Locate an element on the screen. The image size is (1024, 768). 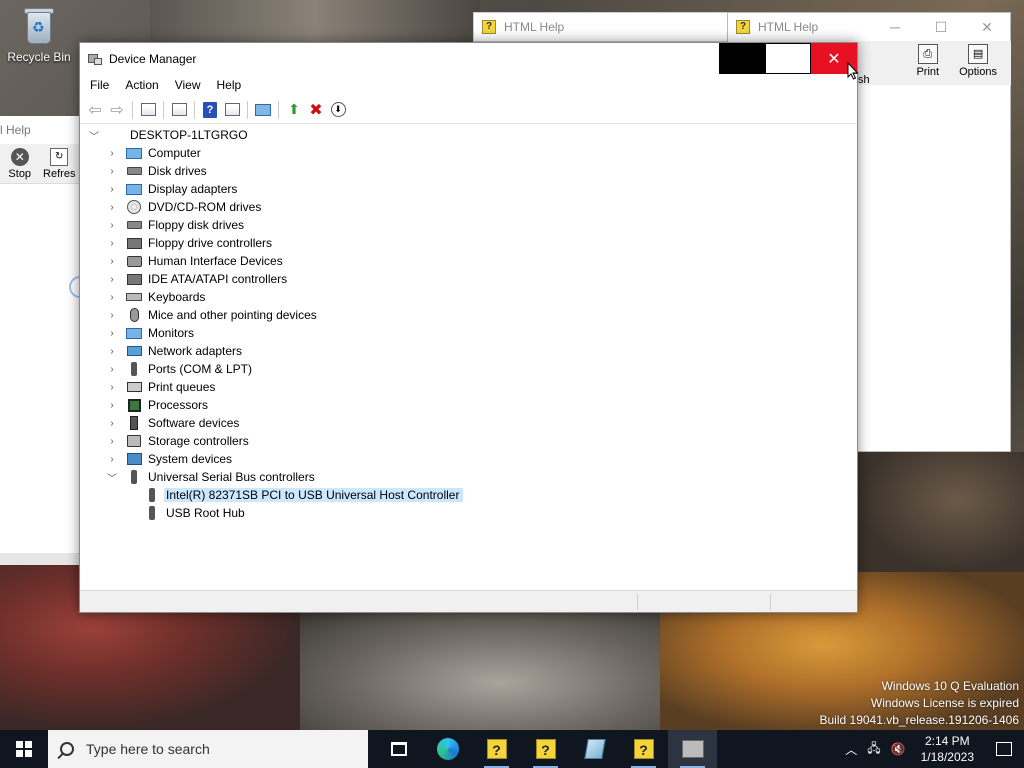
taskbar-device-manager is located at coordinates (692, 749).